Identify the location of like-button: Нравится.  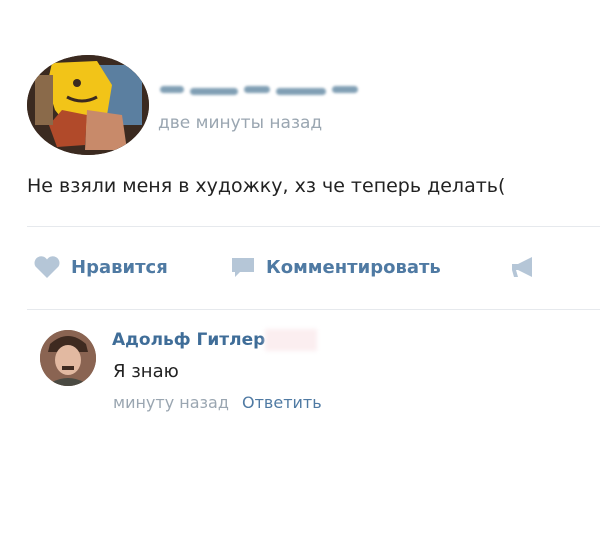
(100, 267).